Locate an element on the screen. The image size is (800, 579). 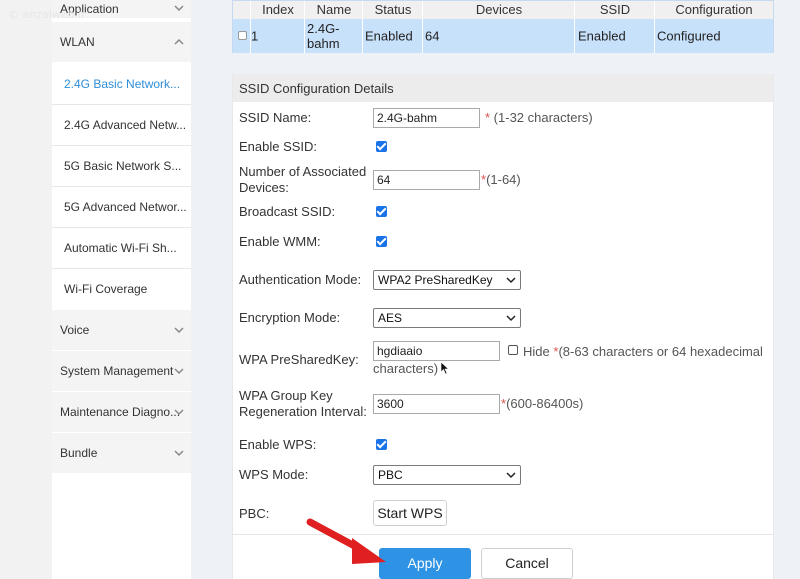
hide-psk-checkbox is located at coordinates (513, 350).